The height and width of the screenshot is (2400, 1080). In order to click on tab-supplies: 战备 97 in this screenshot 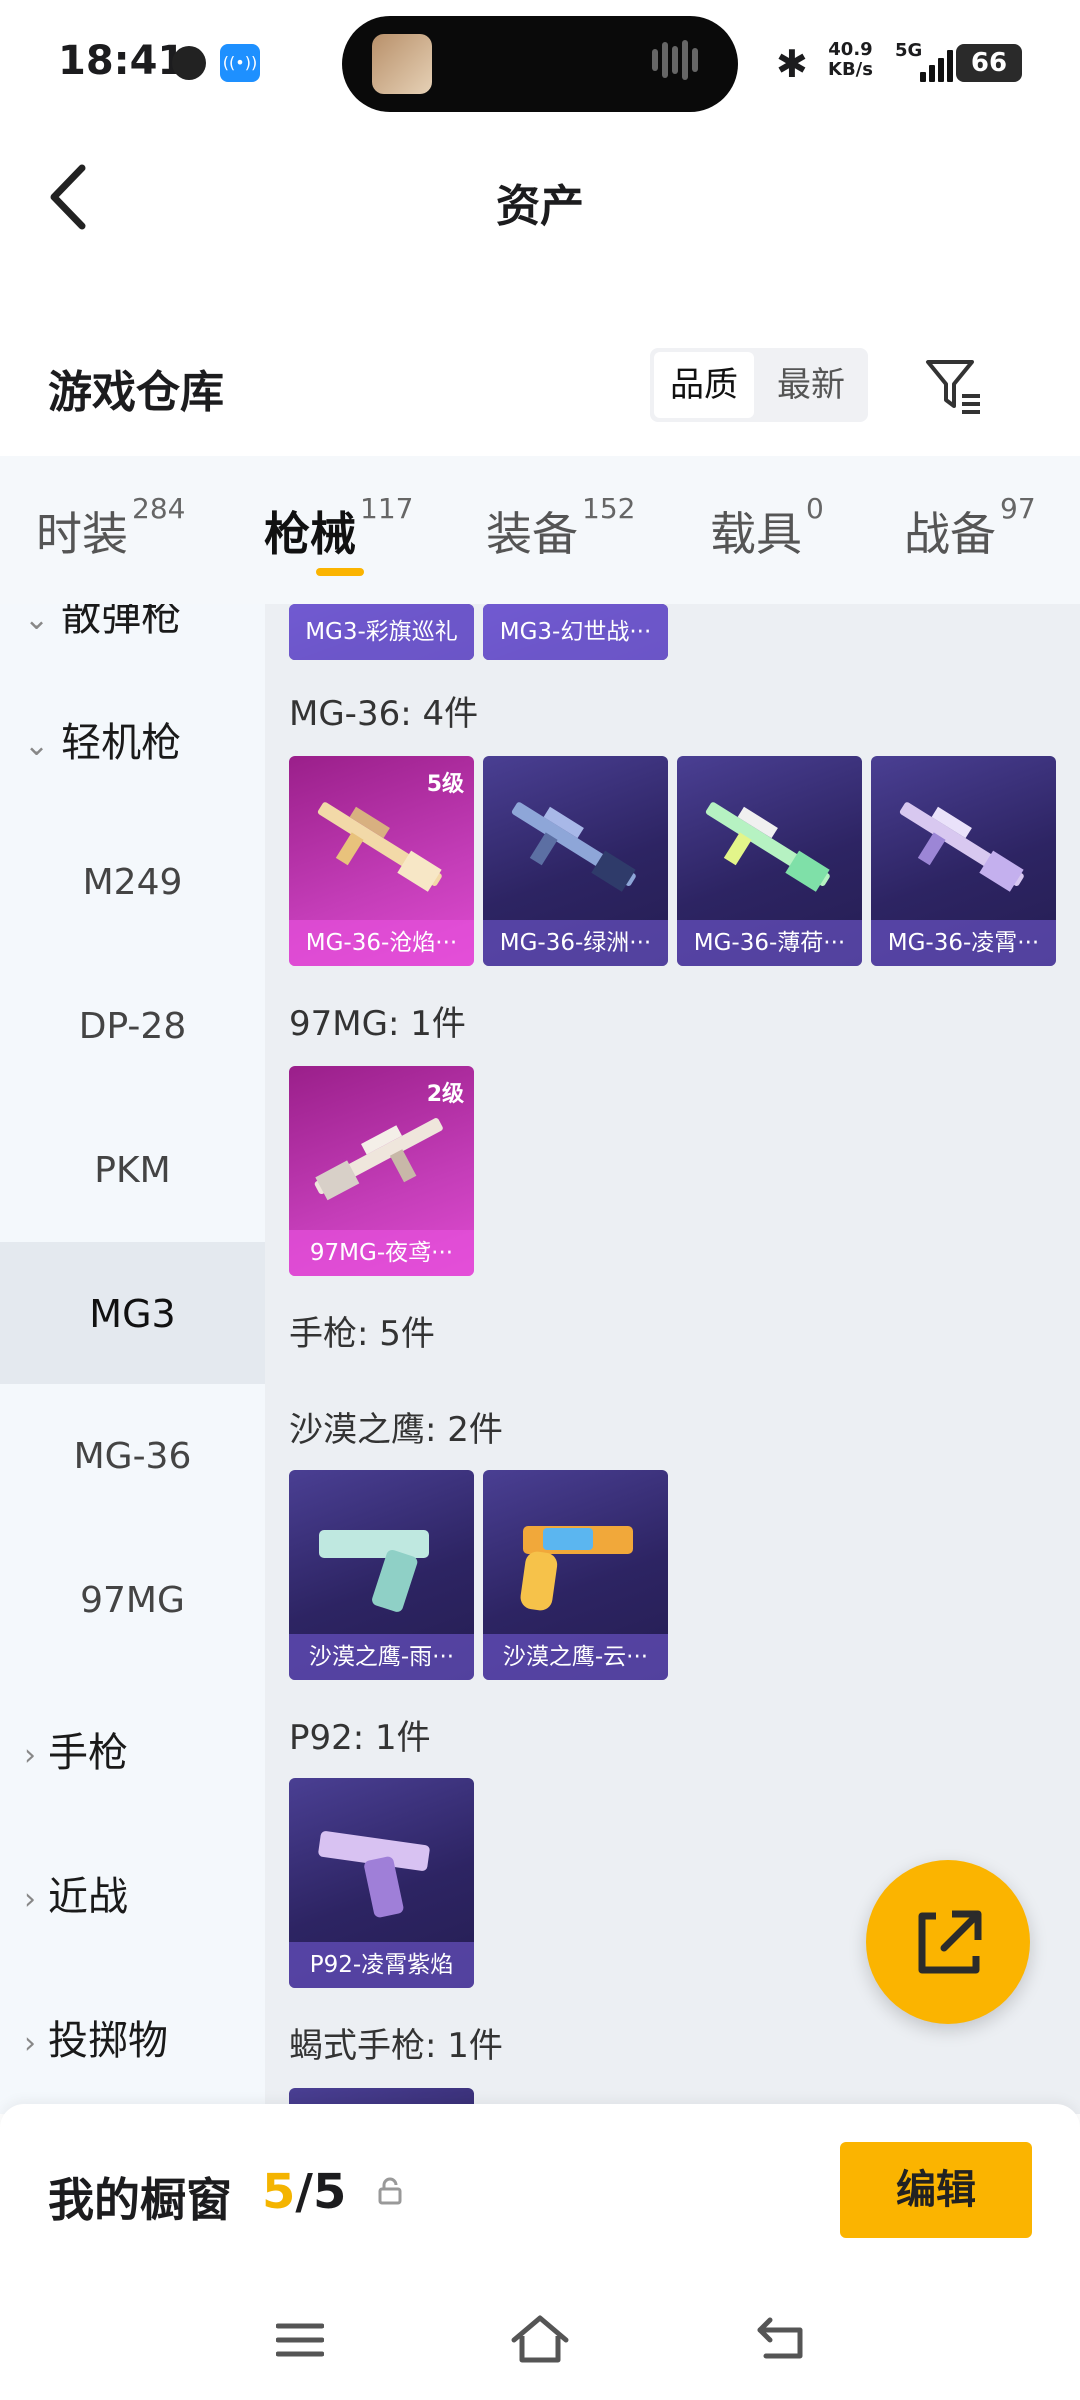, I will do `click(970, 528)`.